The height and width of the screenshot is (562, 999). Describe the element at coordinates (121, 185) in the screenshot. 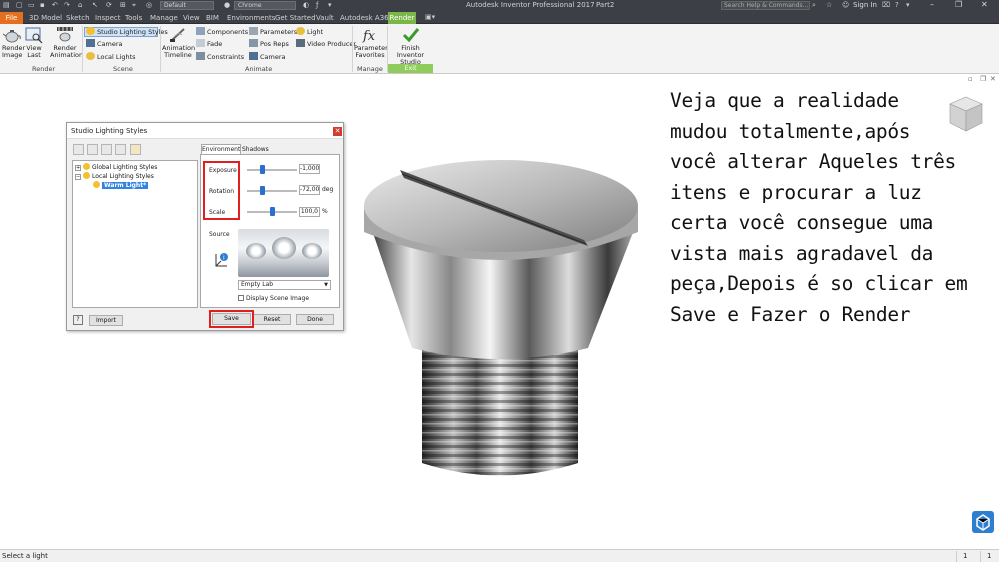

I see `tree-node-warm-light: Warm Light*` at that location.